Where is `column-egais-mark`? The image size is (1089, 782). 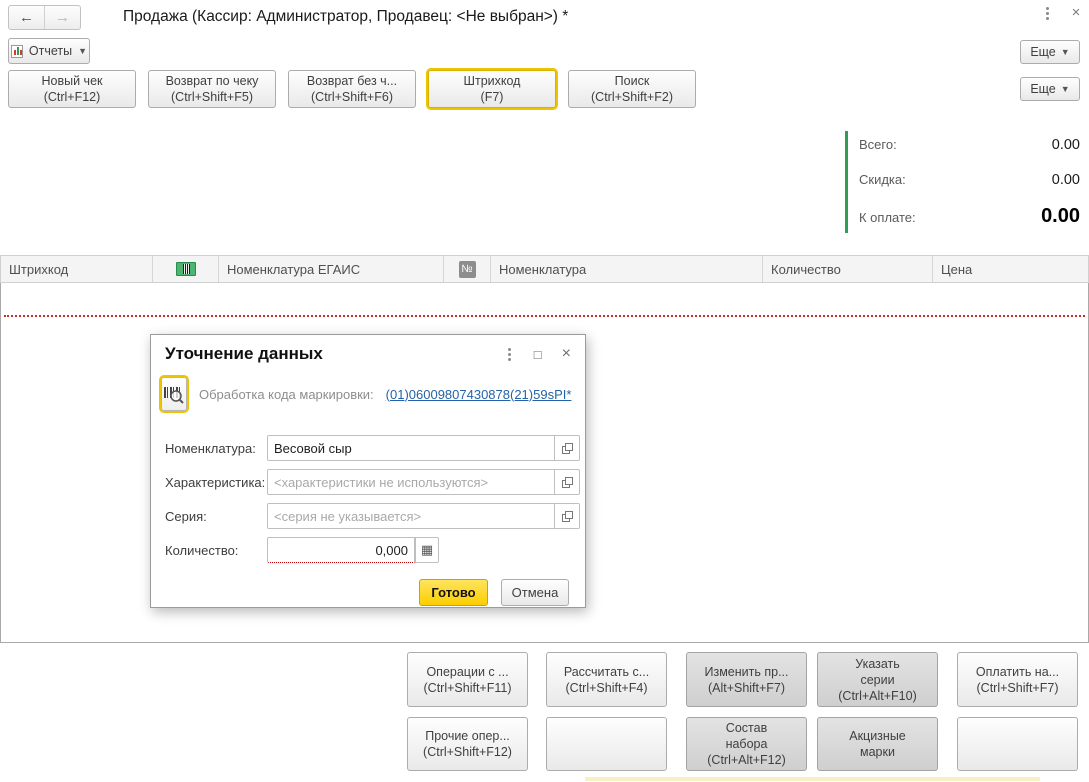
column-egais-mark is located at coordinates (186, 269).